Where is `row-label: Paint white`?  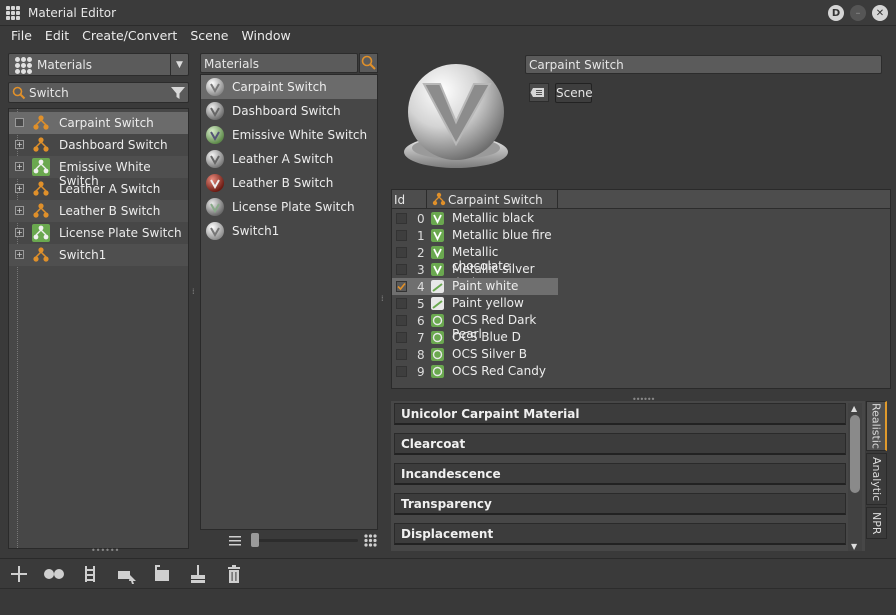 row-label: Paint white is located at coordinates (485, 286).